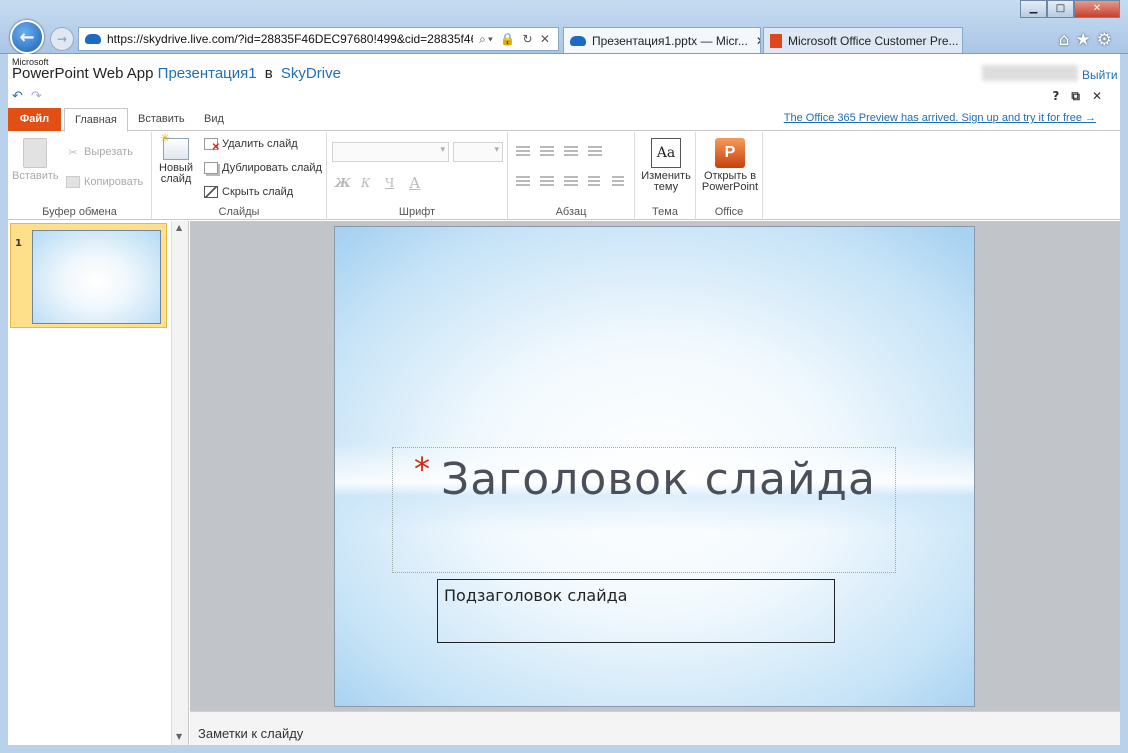 This screenshot has width=1128, height=753. I want to click on tab-view: Вид, so click(214, 119).